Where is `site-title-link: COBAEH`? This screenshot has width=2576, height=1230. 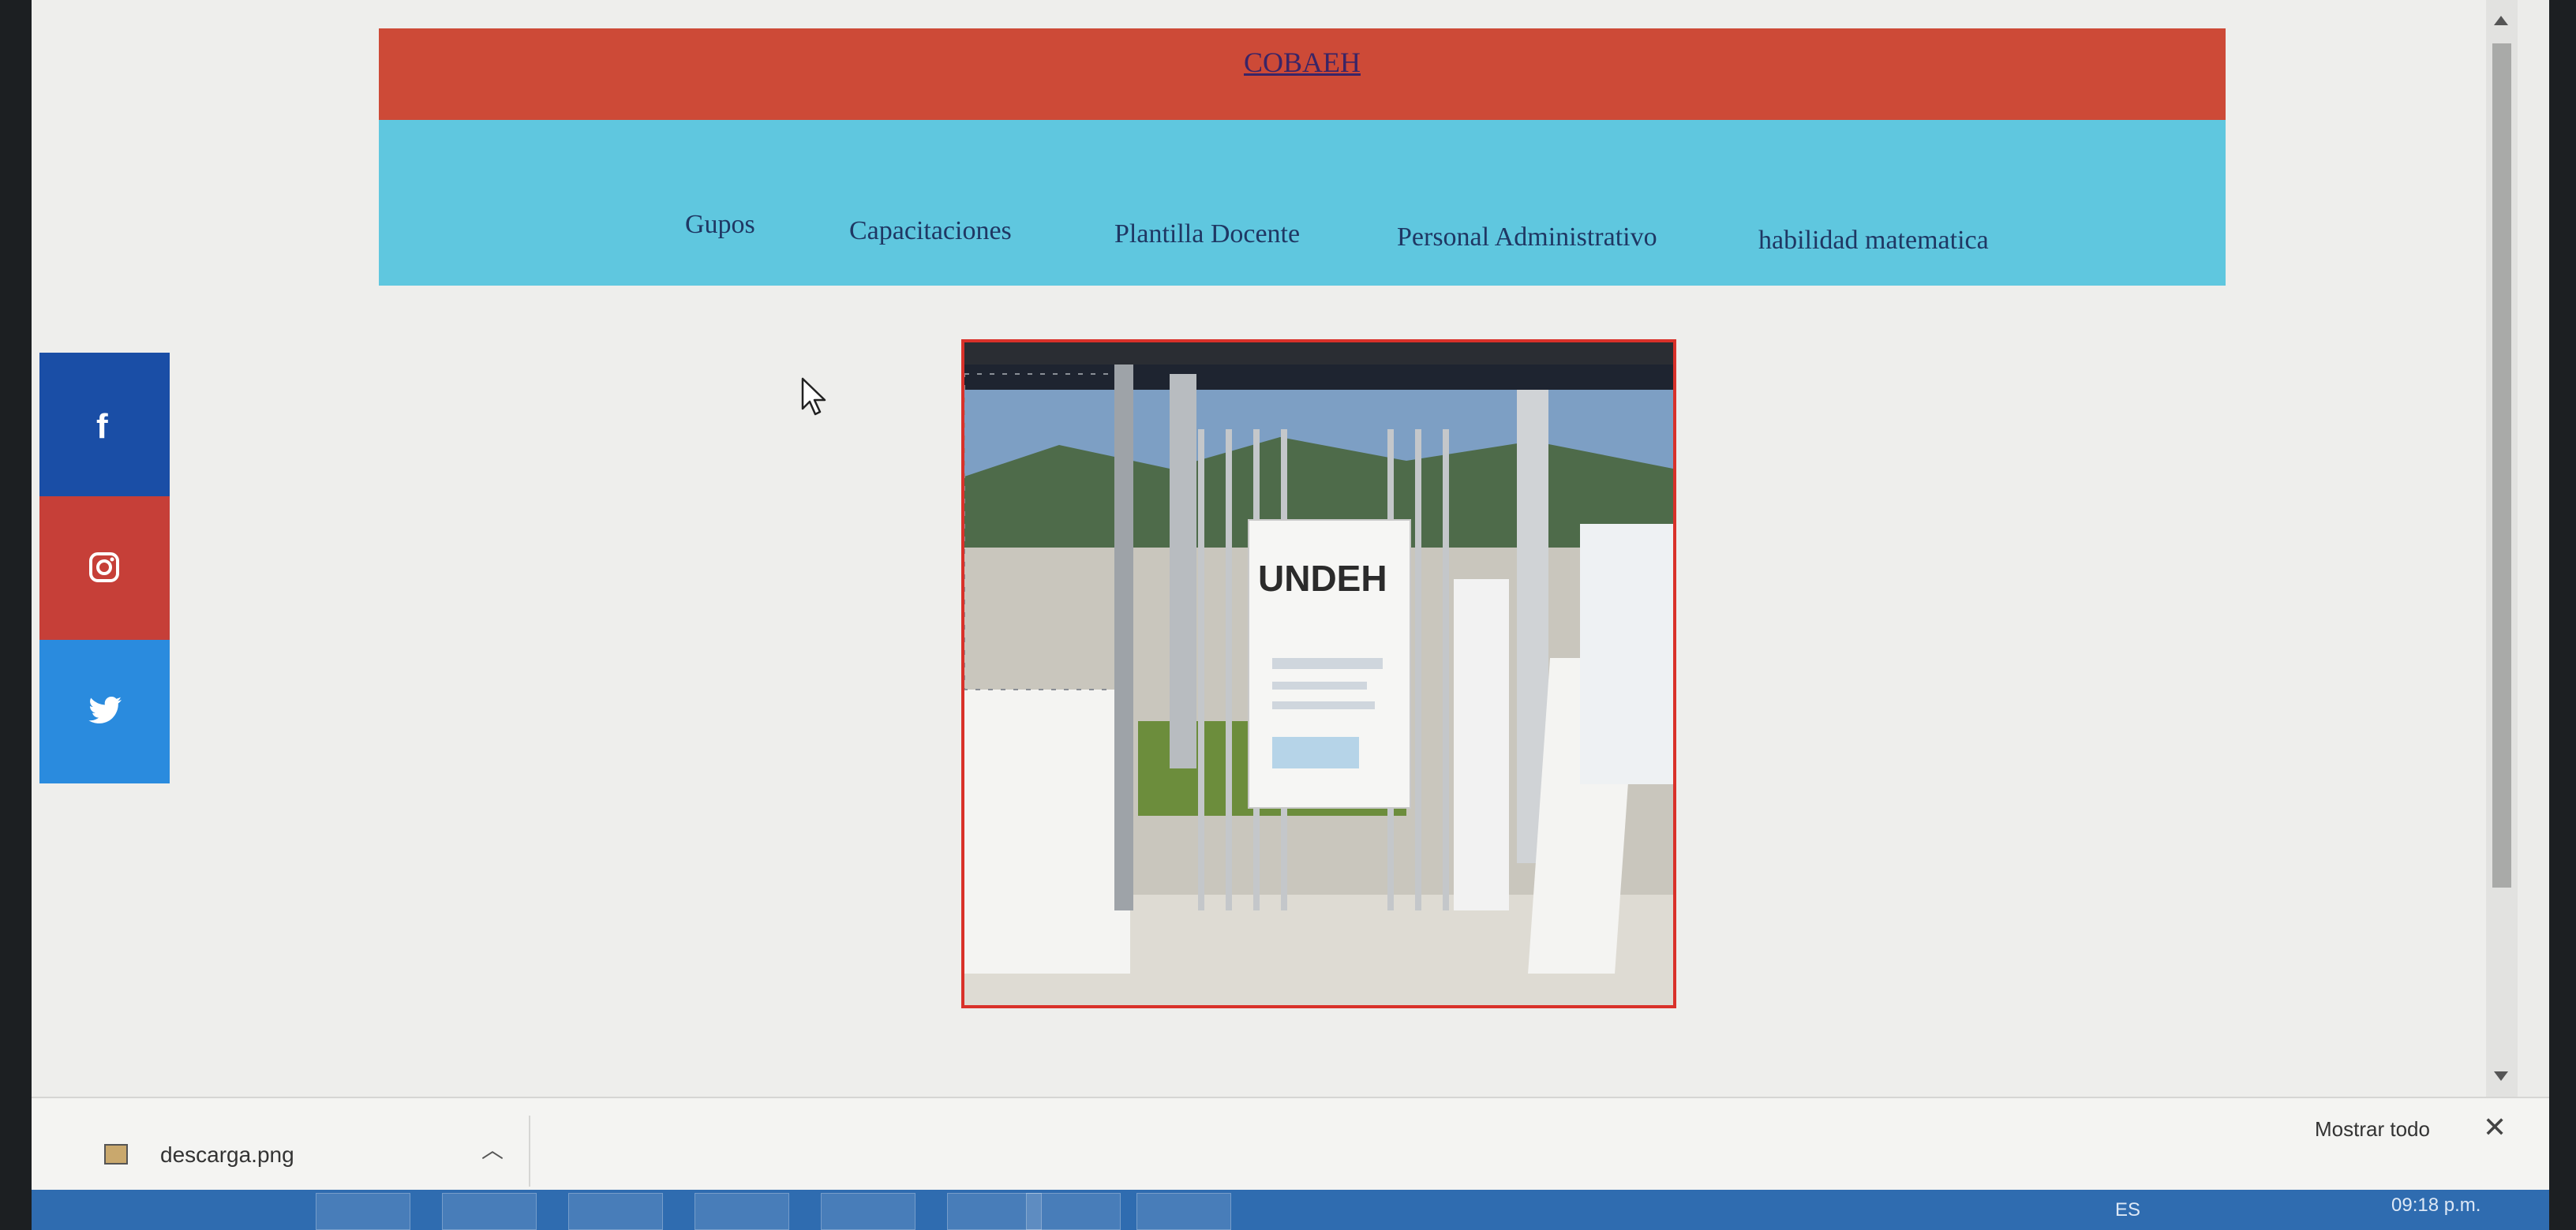
site-title-link: COBAEH is located at coordinates (1302, 63).